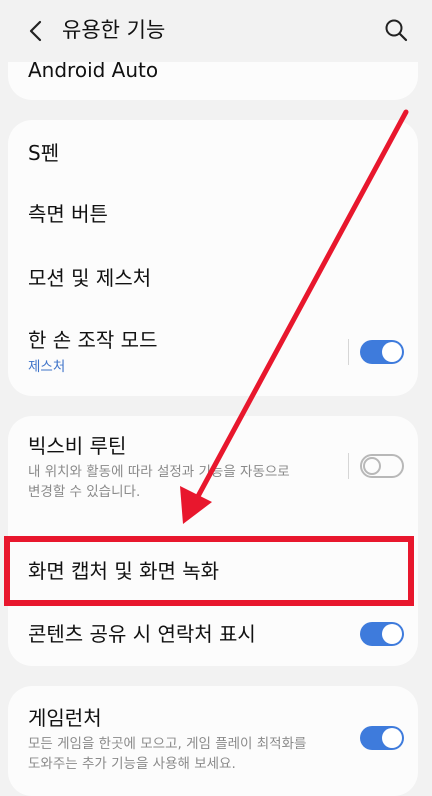 This screenshot has width=432, height=796. What do you see at coordinates (167, 744) in the screenshot?
I see `settings-item-description: 모든 게임을 한곳에 모으고, 게임 플레이 최적화를` at bounding box center [167, 744].